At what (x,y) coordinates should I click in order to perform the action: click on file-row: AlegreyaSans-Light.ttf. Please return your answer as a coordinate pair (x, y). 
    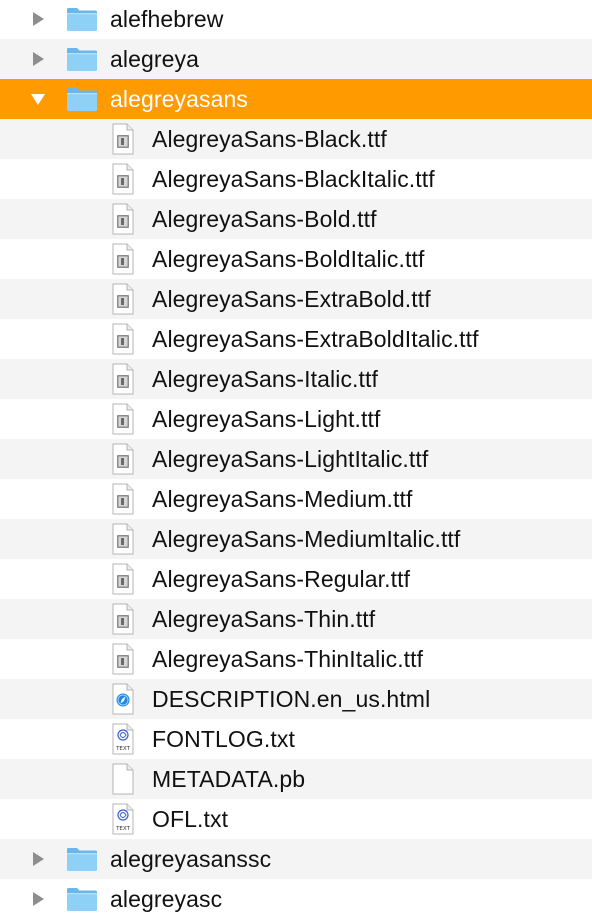
    Looking at the image, I should click on (296, 419).